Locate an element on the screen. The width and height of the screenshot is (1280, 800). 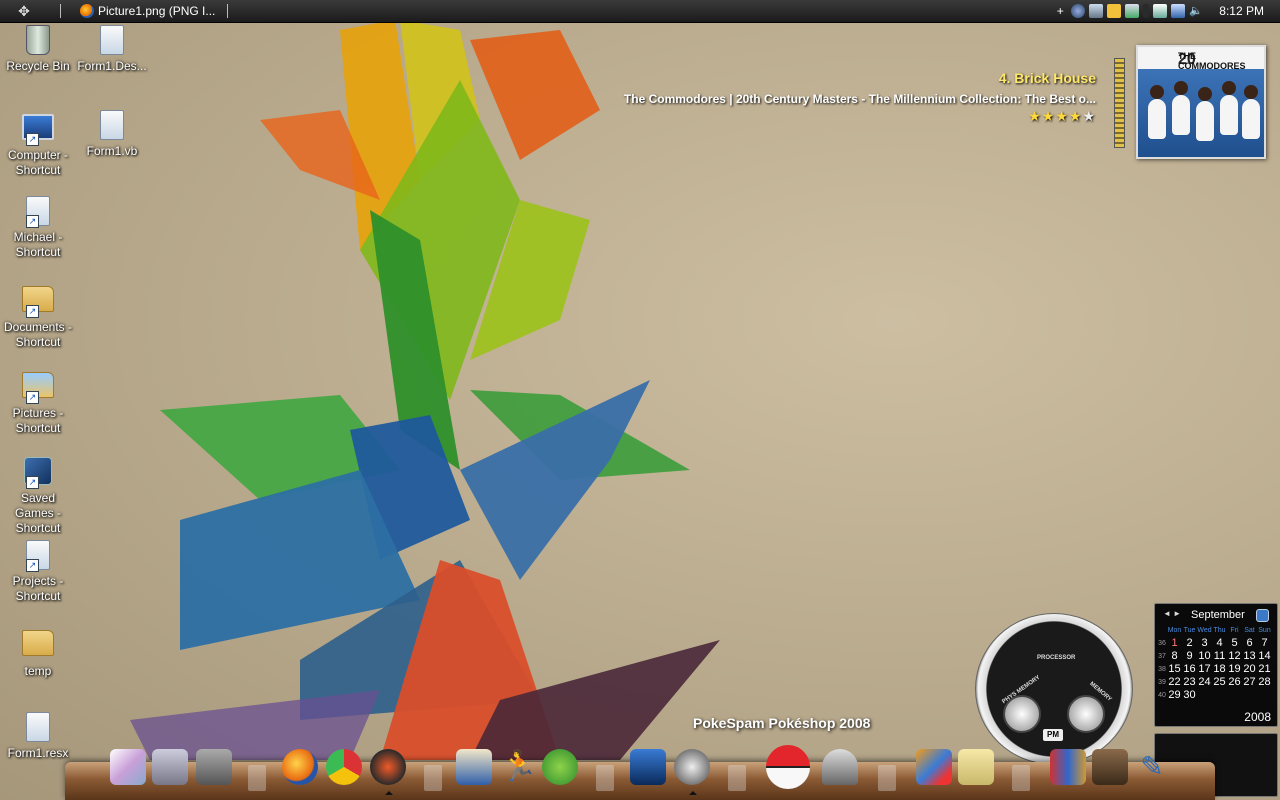
album-cover-photo is located at coordinates (1201, 113).